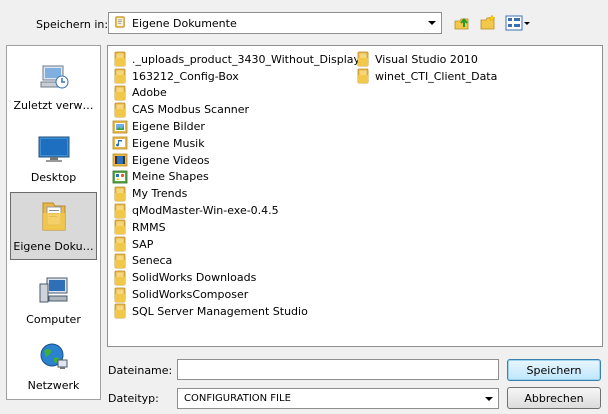 The height and width of the screenshot is (414, 608). I want to click on videos-folder-icon, so click(120, 160).